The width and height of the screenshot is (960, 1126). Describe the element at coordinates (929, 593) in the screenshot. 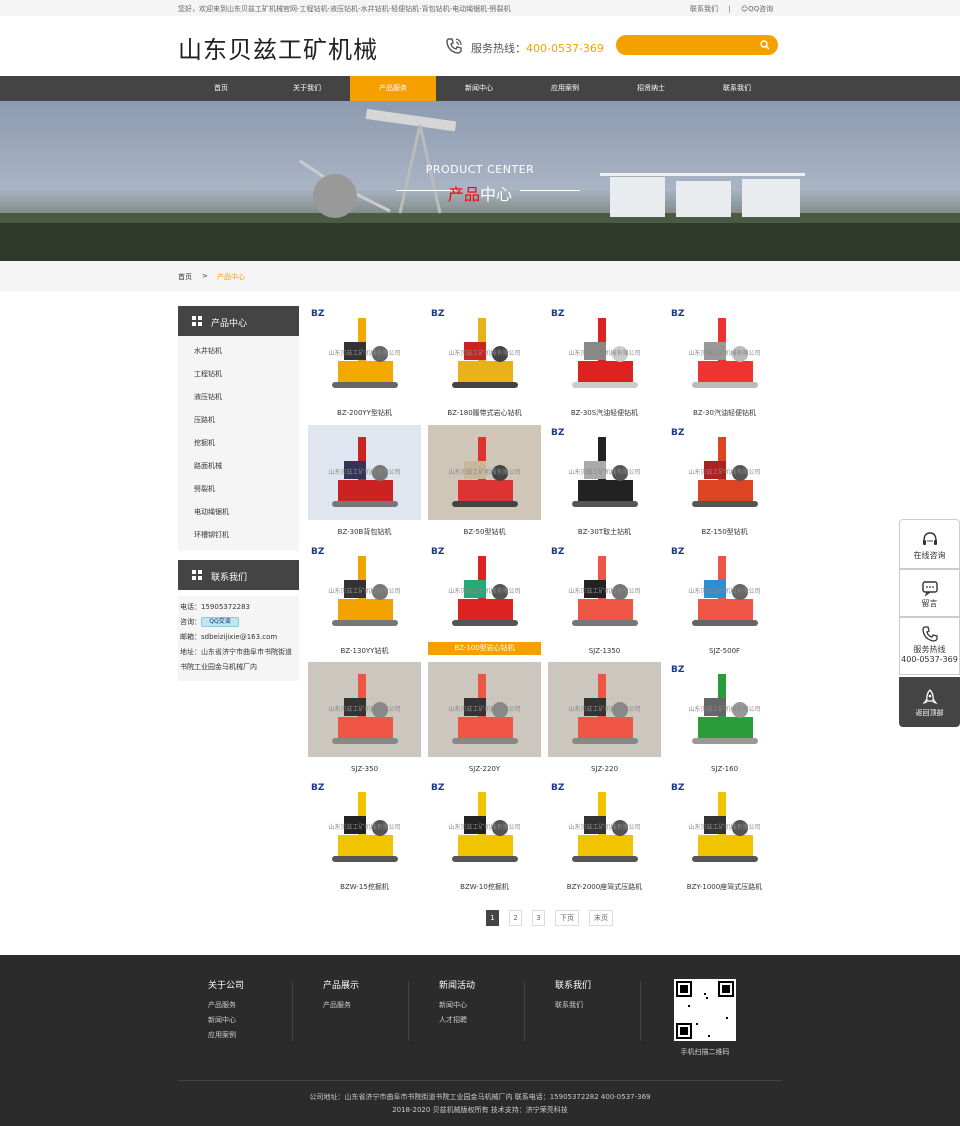

I see `message-button: 留言` at that location.